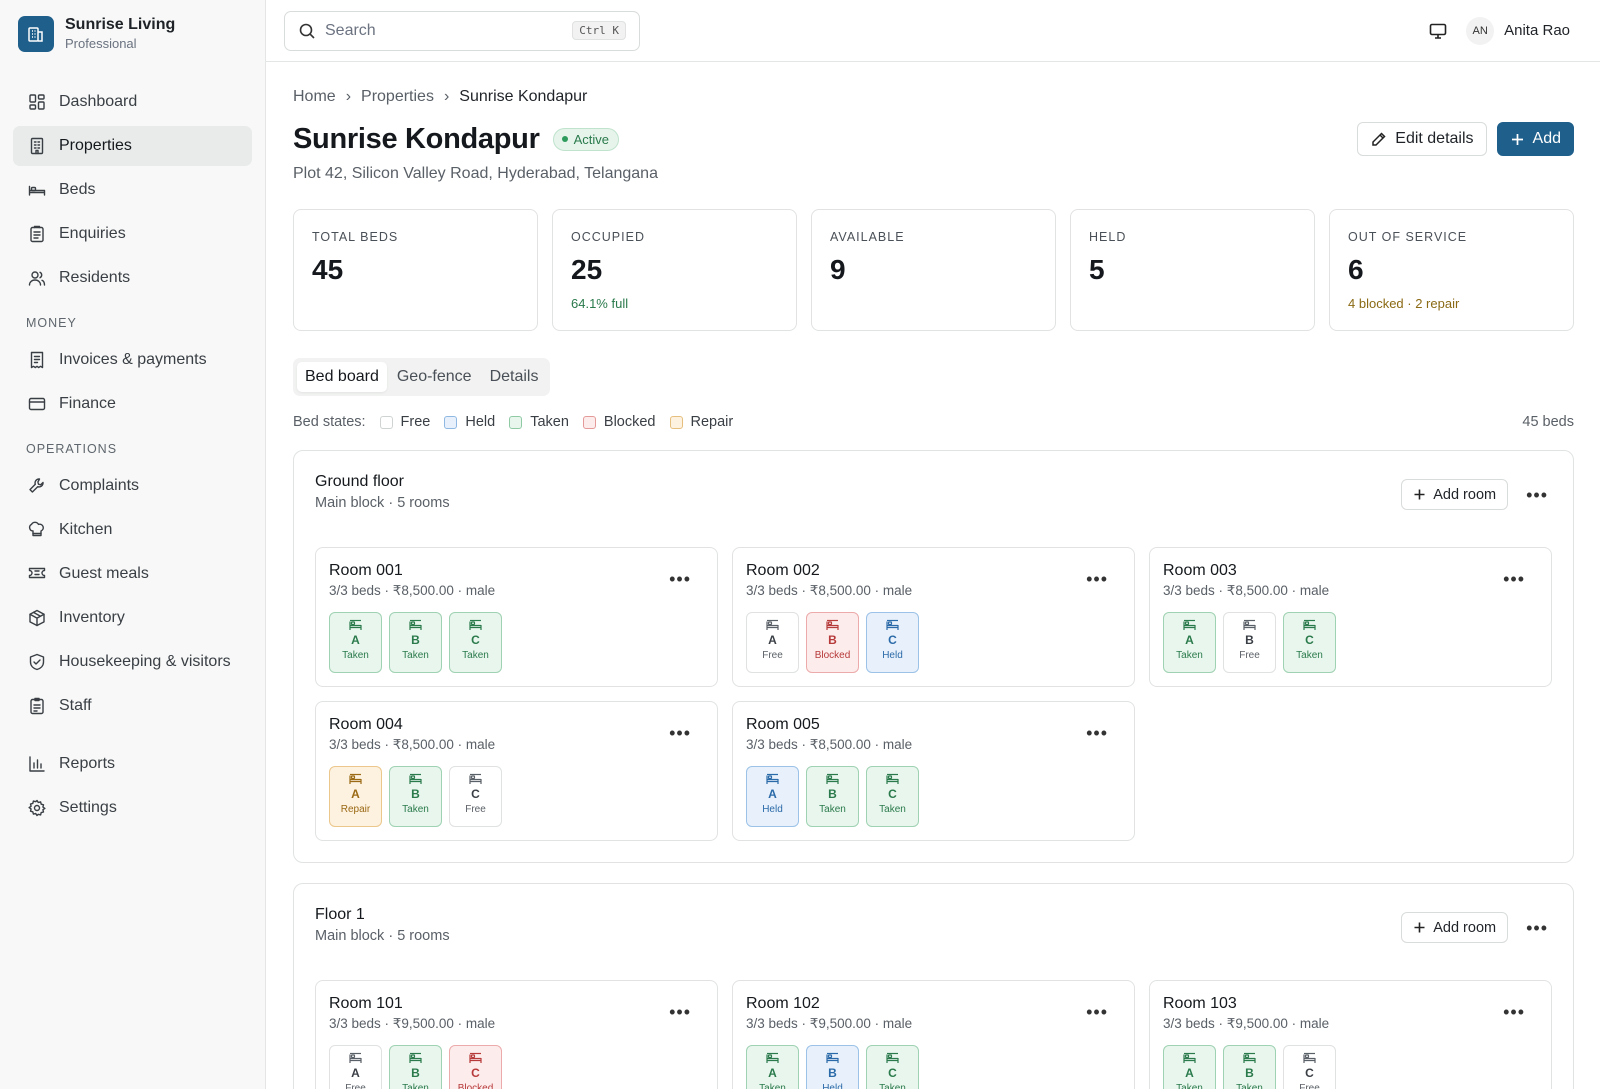 The image size is (1600, 1089). I want to click on bed-count: 45 beds, so click(1548, 422).